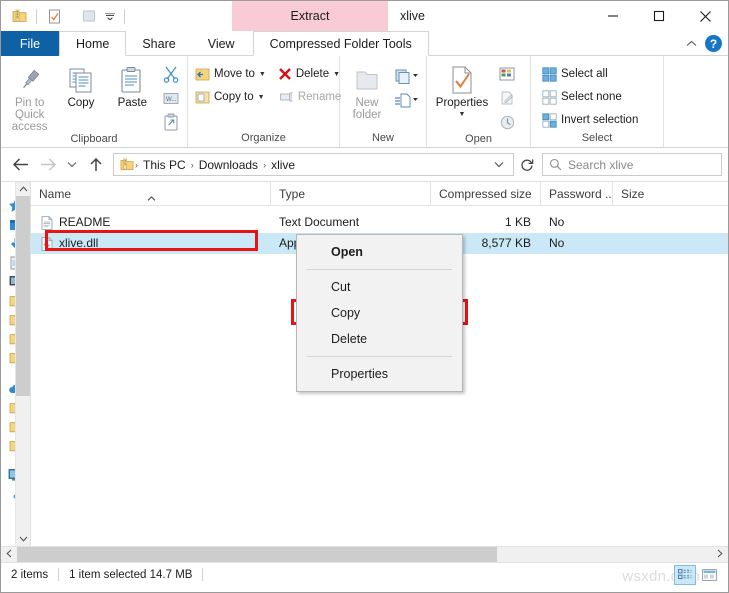 This screenshot has width=729, height=593. Describe the element at coordinates (413, 16) in the screenshot. I see `window-title-text: xlive` at that location.